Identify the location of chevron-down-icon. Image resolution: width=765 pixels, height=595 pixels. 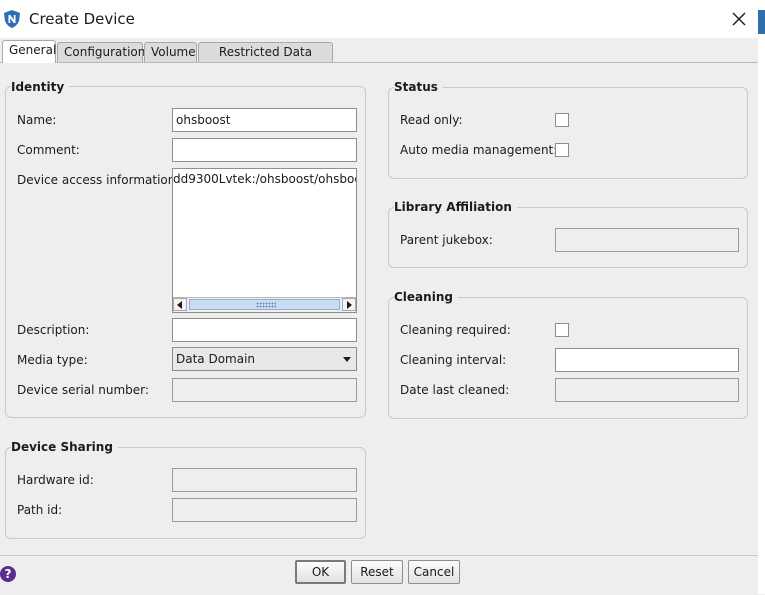
(347, 359).